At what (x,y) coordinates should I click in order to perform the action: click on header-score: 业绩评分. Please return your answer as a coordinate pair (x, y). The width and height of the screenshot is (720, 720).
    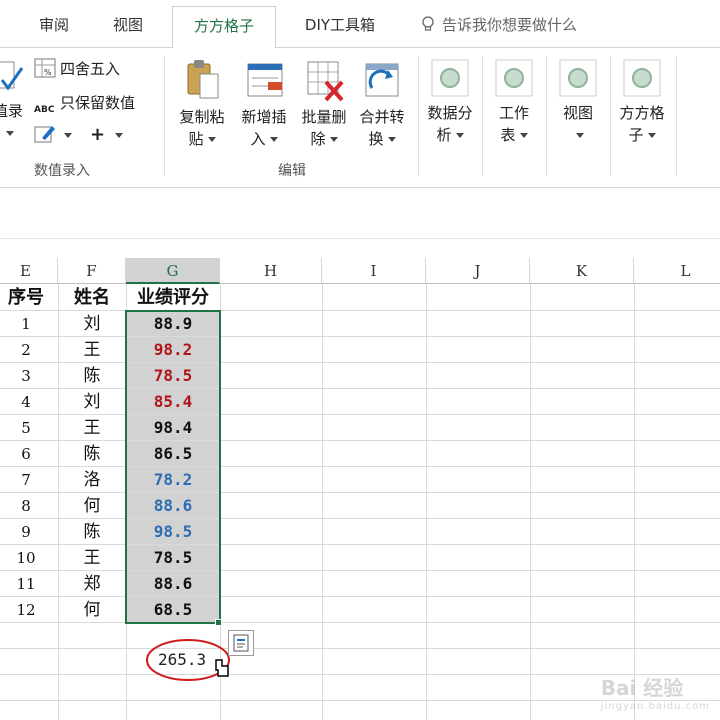
    Looking at the image, I should click on (173, 298).